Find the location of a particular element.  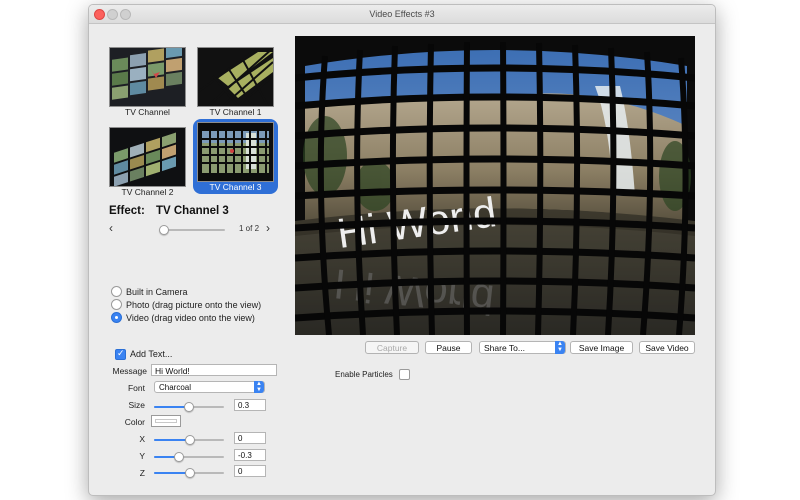

add-text-checkbox is located at coordinates (120, 354).